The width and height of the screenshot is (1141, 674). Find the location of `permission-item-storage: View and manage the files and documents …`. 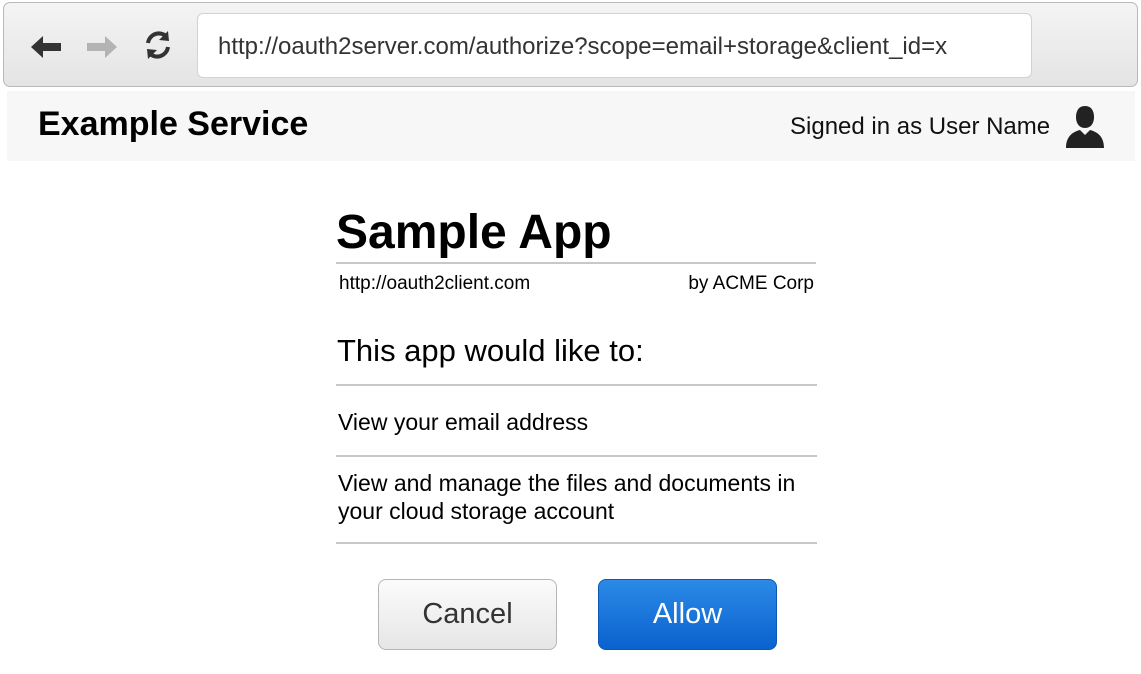

permission-item-storage: View and manage the files and documents … is located at coordinates (567, 497).